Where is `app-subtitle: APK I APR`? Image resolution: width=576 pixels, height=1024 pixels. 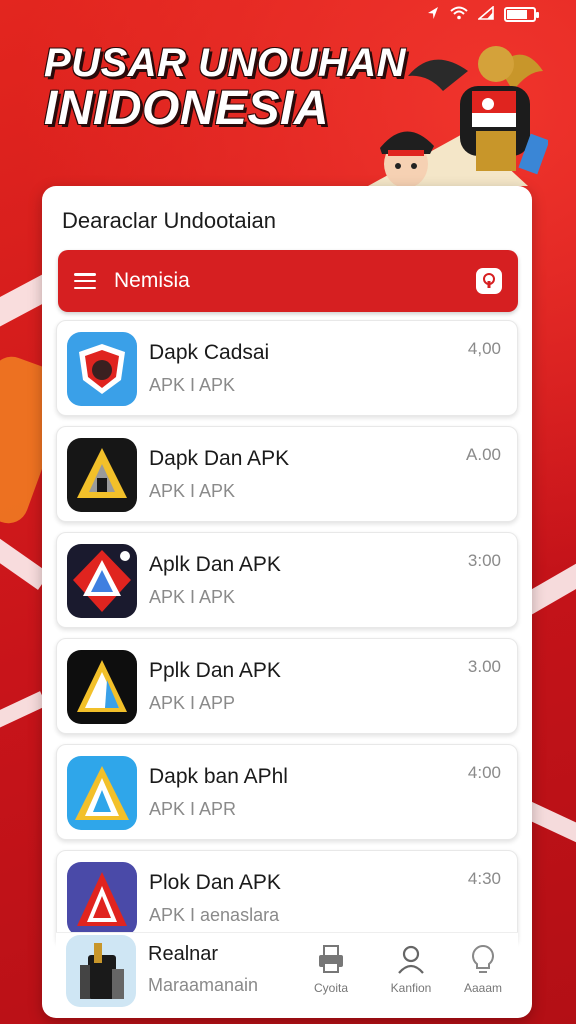 app-subtitle: APK I APR is located at coordinates (193, 809).